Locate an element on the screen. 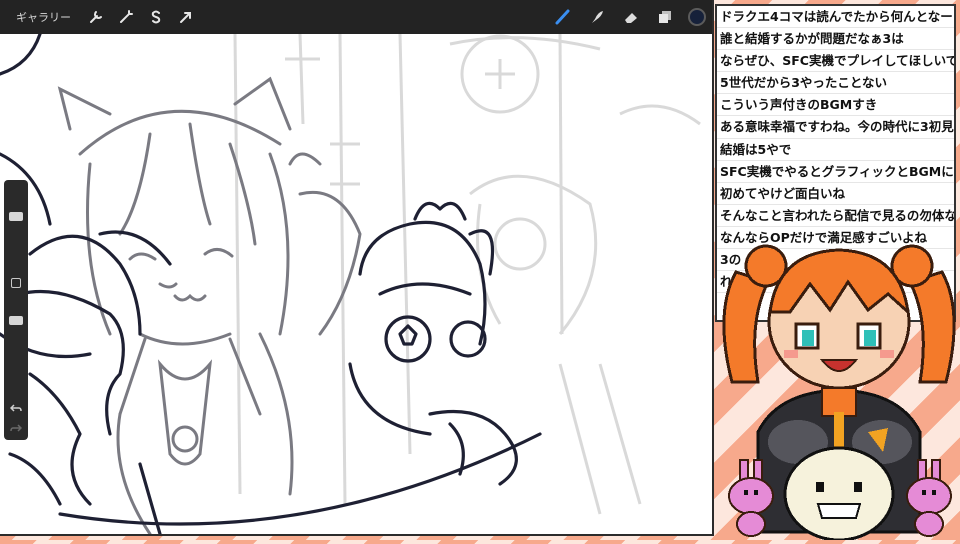  tool-group is located at coordinates (629, 17).